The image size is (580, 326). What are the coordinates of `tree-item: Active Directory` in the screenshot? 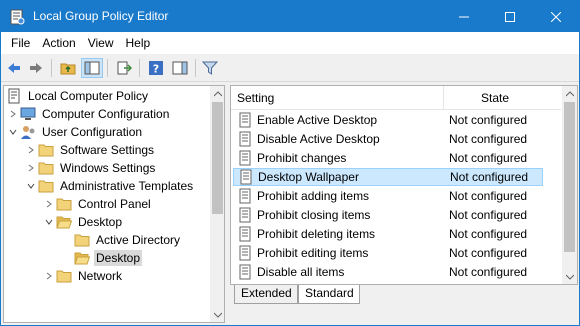 It's located at (122, 240).